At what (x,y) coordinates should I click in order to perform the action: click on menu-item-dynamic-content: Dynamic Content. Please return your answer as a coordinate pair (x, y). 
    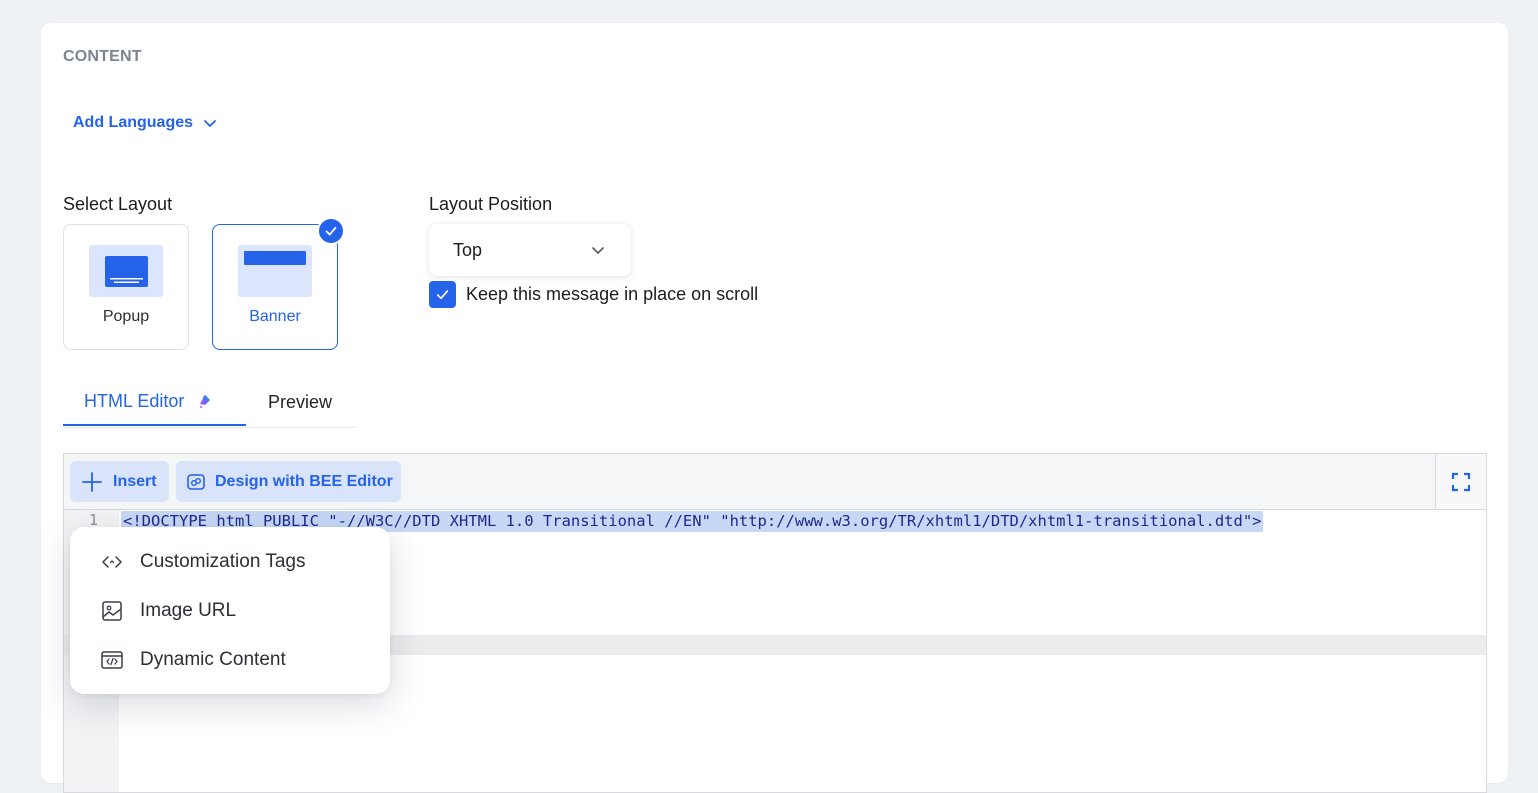
    Looking at the image, I should click on (193, 660).